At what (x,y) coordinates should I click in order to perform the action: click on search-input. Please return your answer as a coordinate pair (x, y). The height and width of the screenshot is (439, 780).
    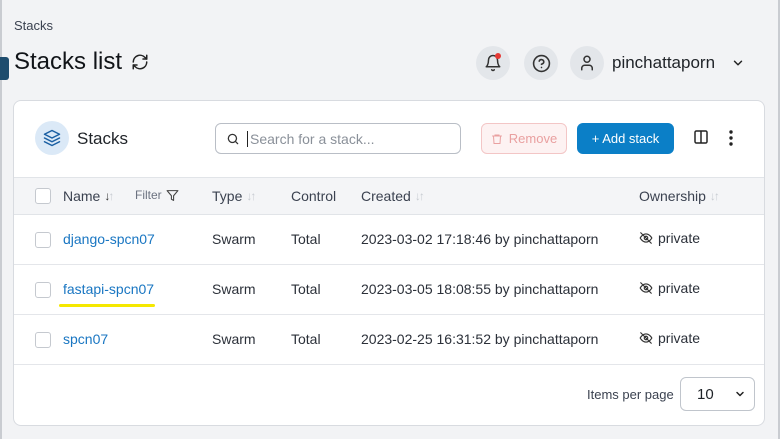
    Looking at the image, I should click on (347, 138).